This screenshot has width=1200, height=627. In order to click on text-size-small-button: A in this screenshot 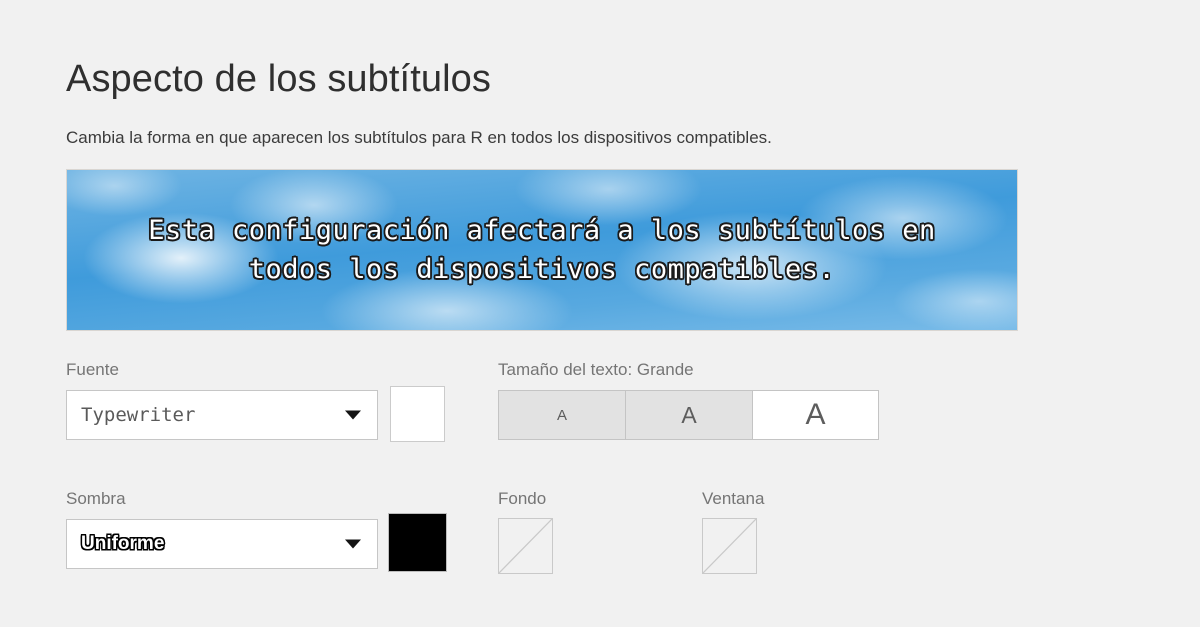, I will do `click(561, 415)`.